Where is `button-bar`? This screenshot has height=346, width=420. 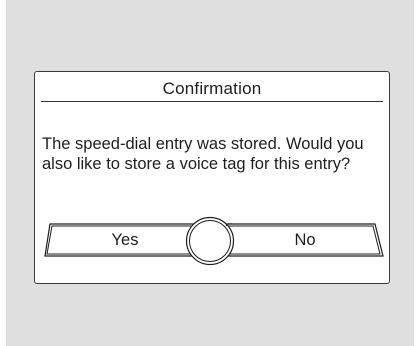
button-bar is located at coordinates (214, 241).